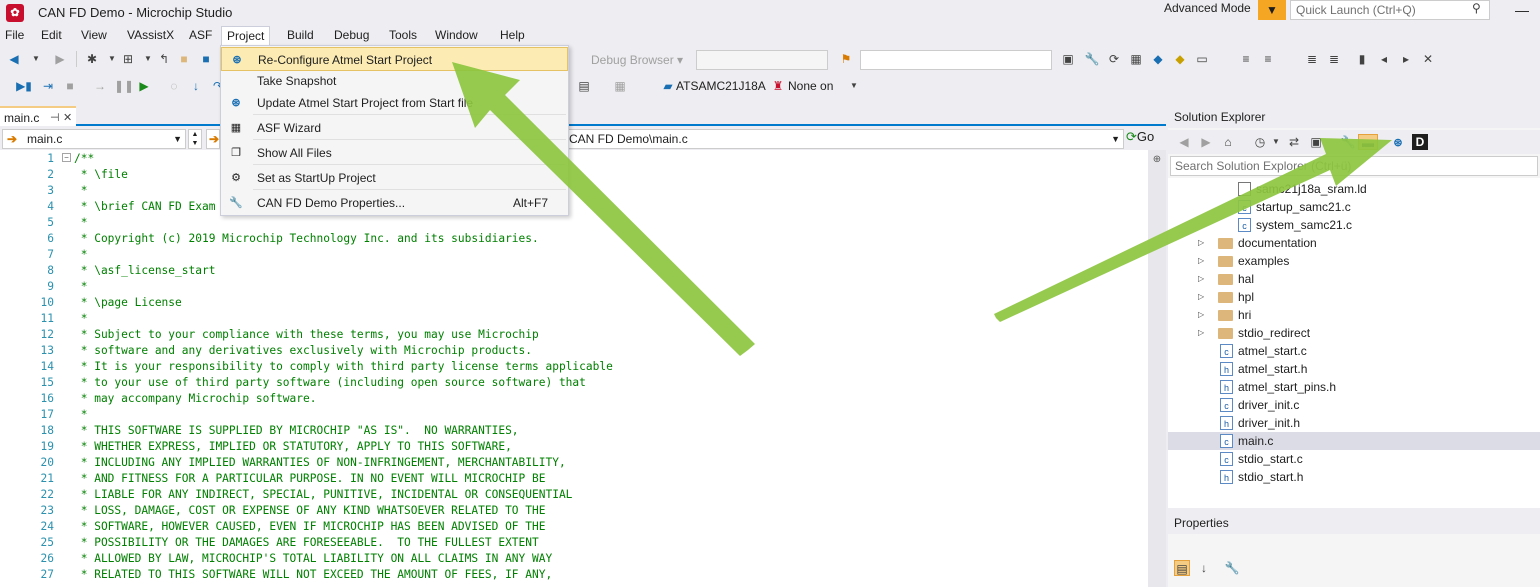 The width and height of the screenshot is (1540, 587). What do you see at coordinates (639, 60) in the screenshot?
I see `debug-browser-combo: Debug Browser ▾` at bounding box center [639, 60].